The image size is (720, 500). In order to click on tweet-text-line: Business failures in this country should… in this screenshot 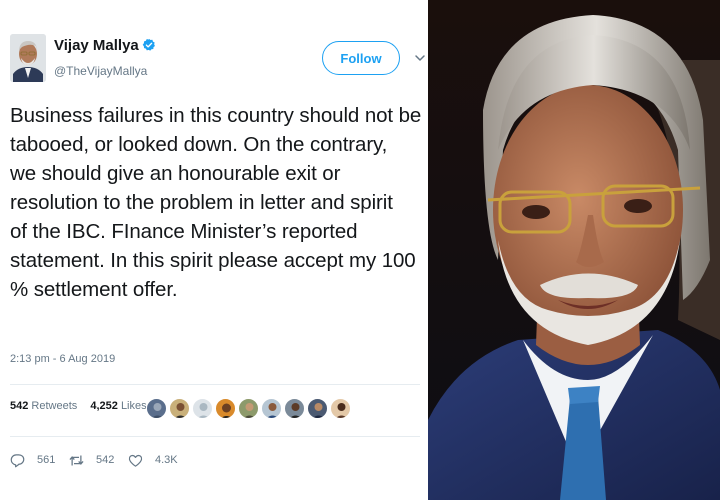, I will do `click(216, 115)`.